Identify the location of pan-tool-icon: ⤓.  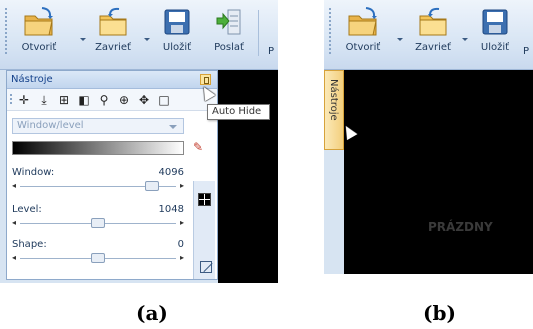
(44, 100).